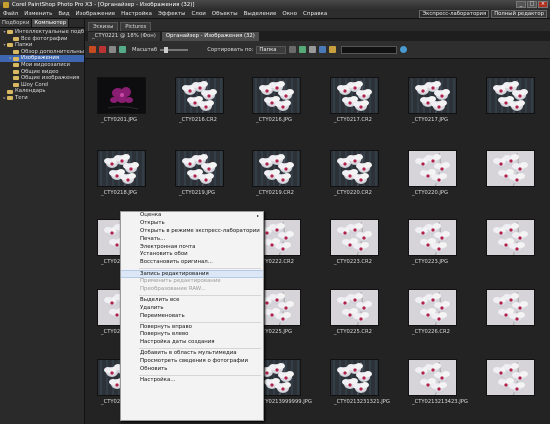 The image size is (550, 424). What do you see at coordinates (369, 49) in the screenshot?
I see `search-input` at bounding box center [369, 49].